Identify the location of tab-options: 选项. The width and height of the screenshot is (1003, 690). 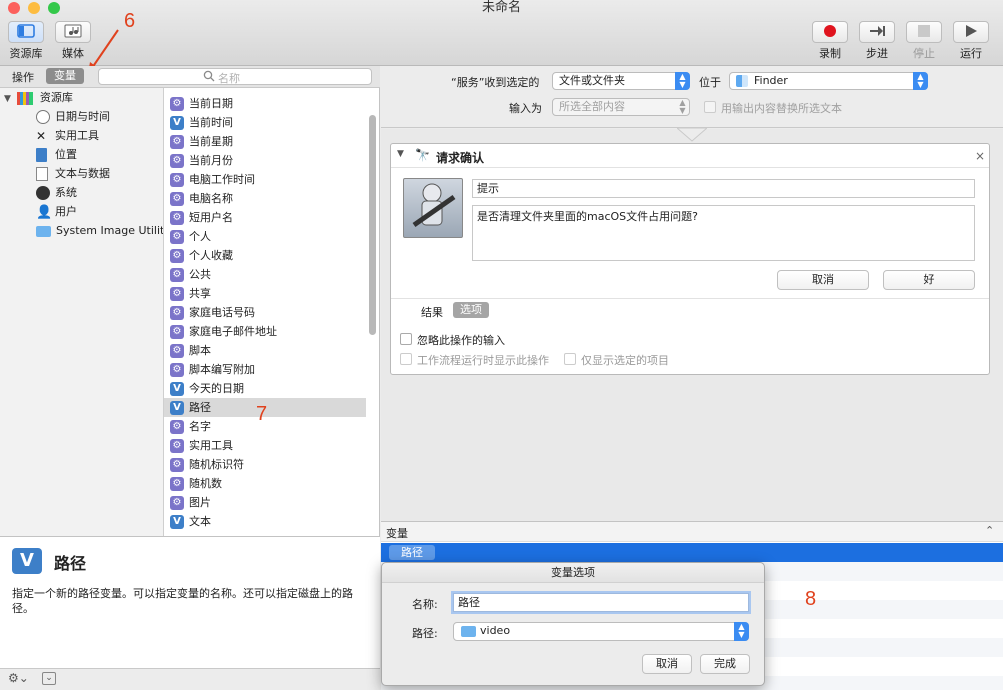
(471, 310).